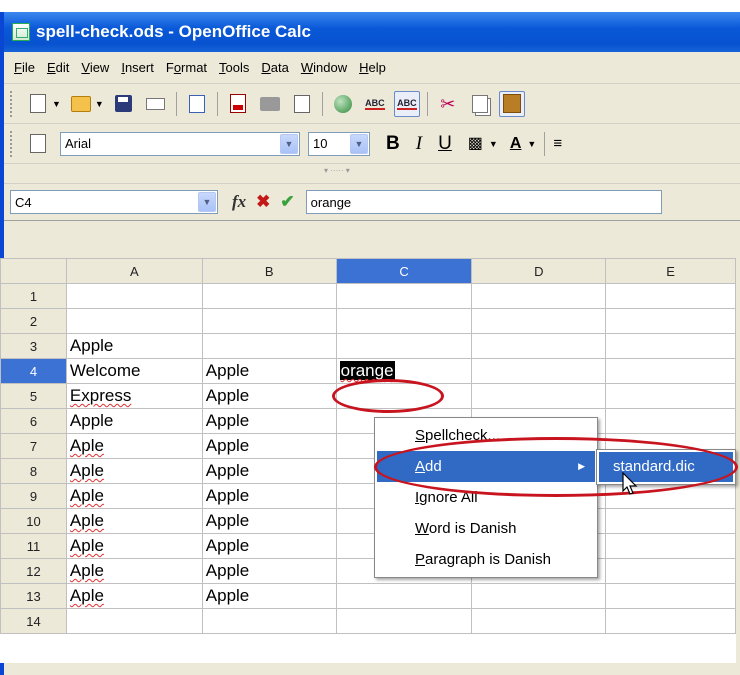 This screenshot has width=740, height=675. What do you see at coordinates (95, 67) in the screenshot?
I see `menu-view: View` at bounding box center [95, 67].